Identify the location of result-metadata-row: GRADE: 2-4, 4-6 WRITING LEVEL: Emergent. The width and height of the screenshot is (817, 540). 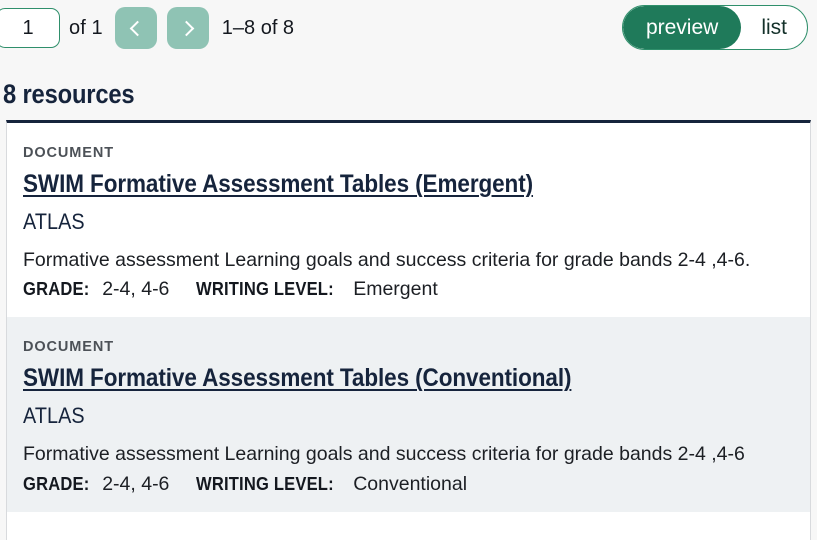
(408, 289).